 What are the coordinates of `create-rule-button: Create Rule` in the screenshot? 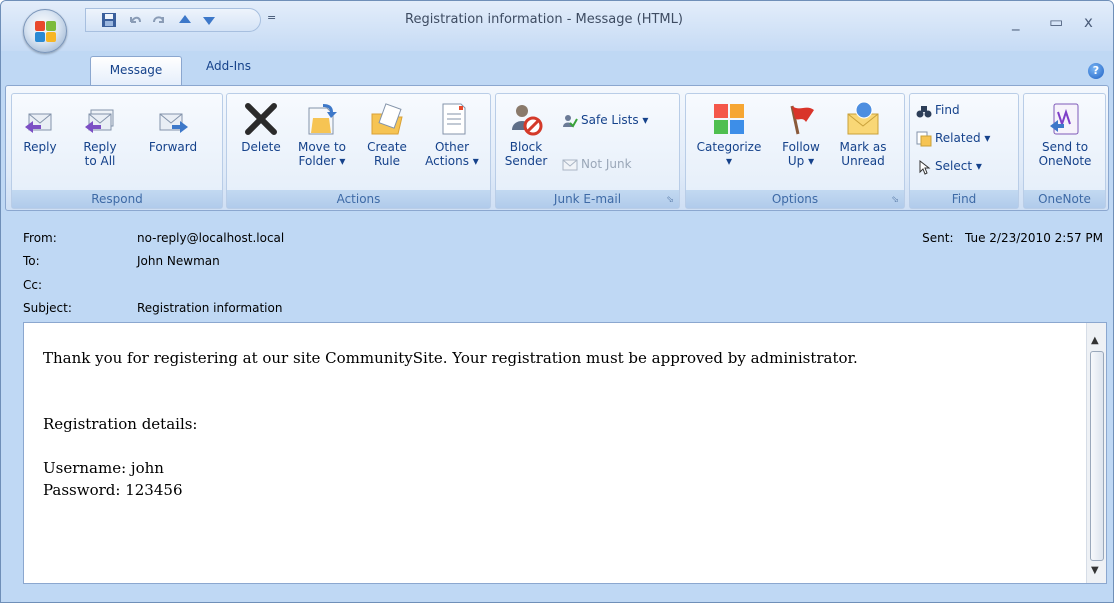 It's located at (387, 134).